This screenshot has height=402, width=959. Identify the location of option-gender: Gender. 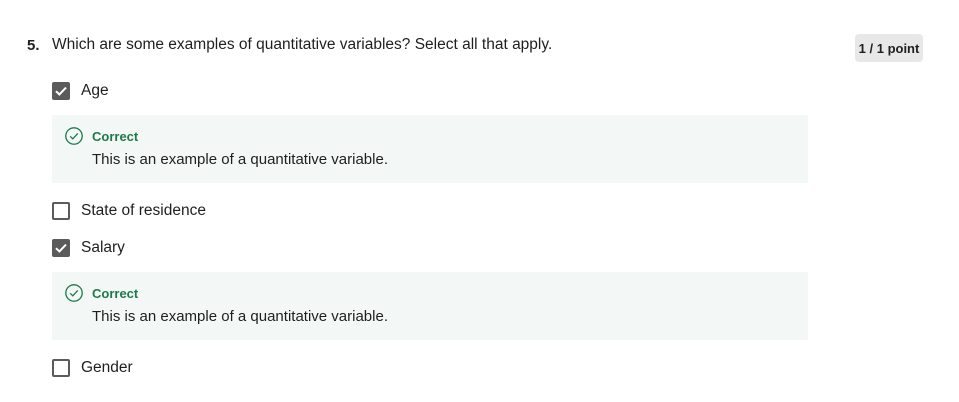
(92, 368).